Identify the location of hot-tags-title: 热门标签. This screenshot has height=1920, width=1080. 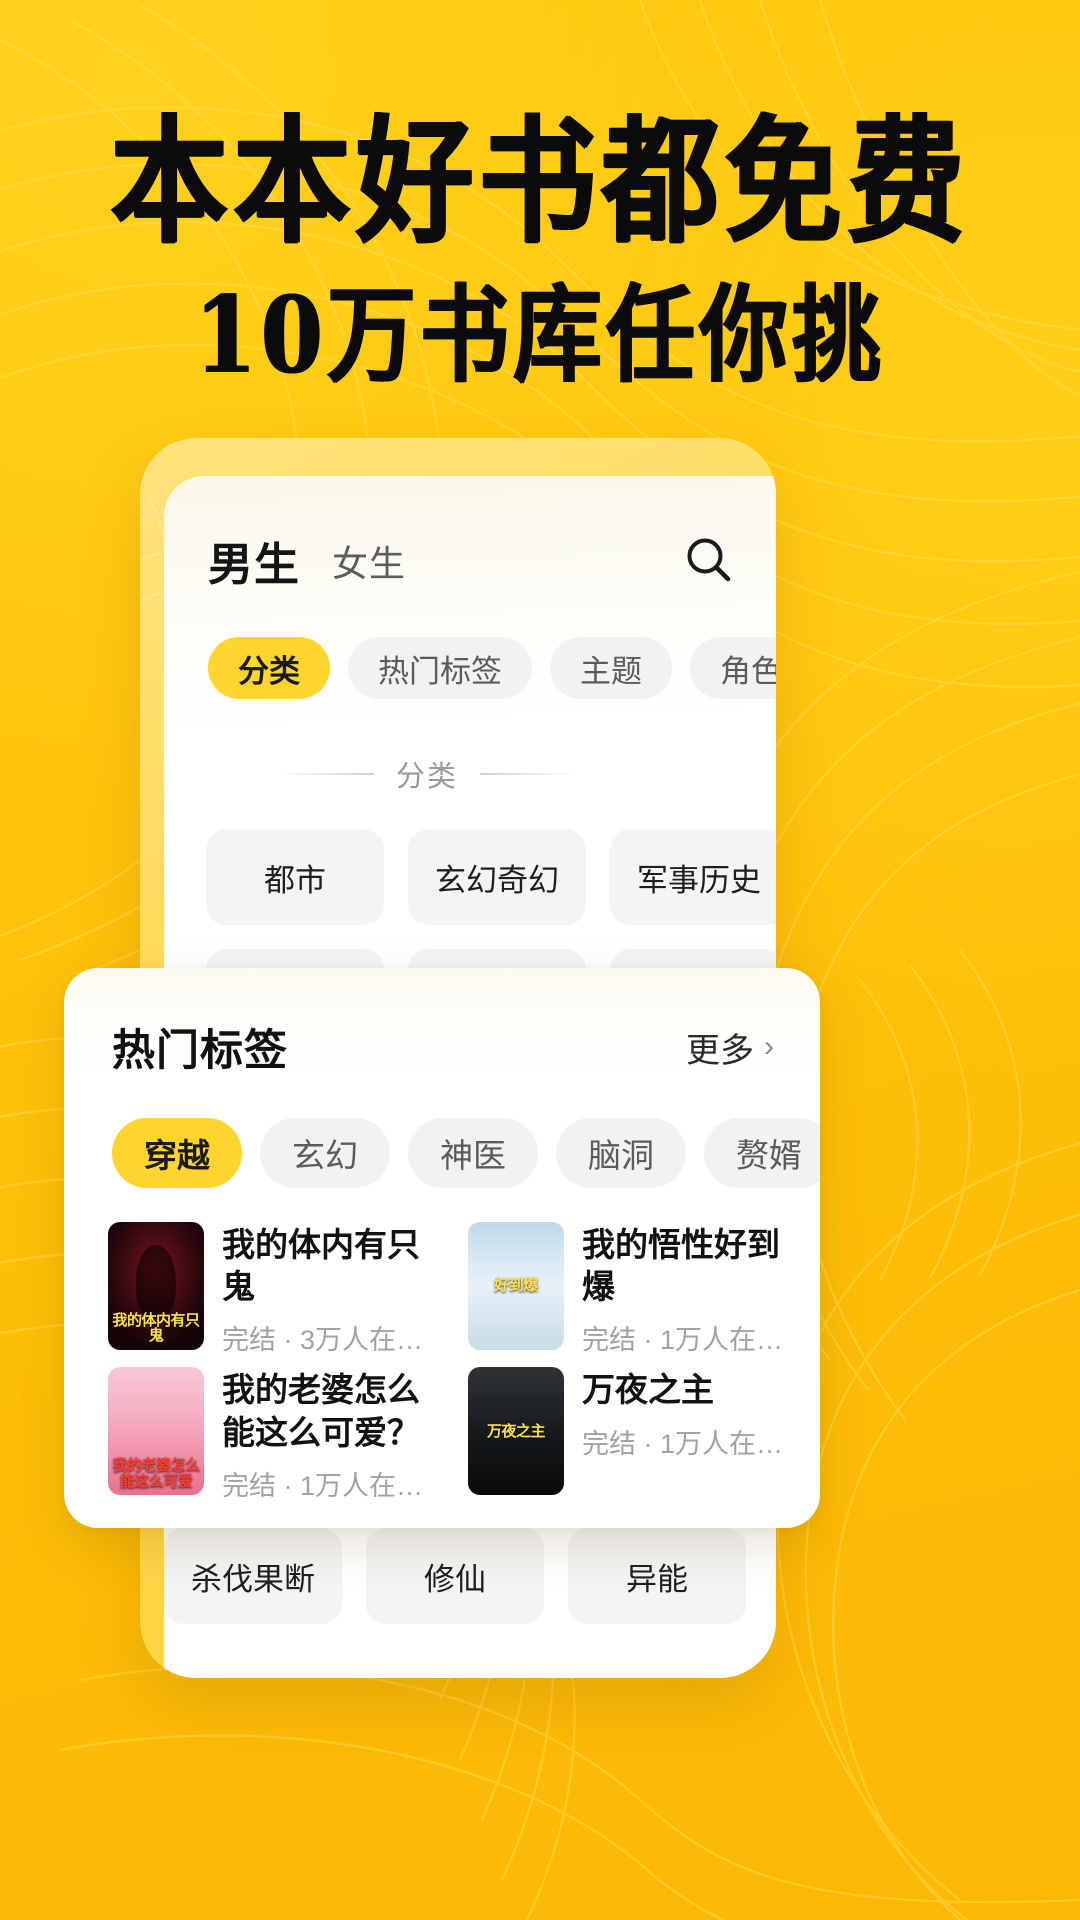
(200, 1051).